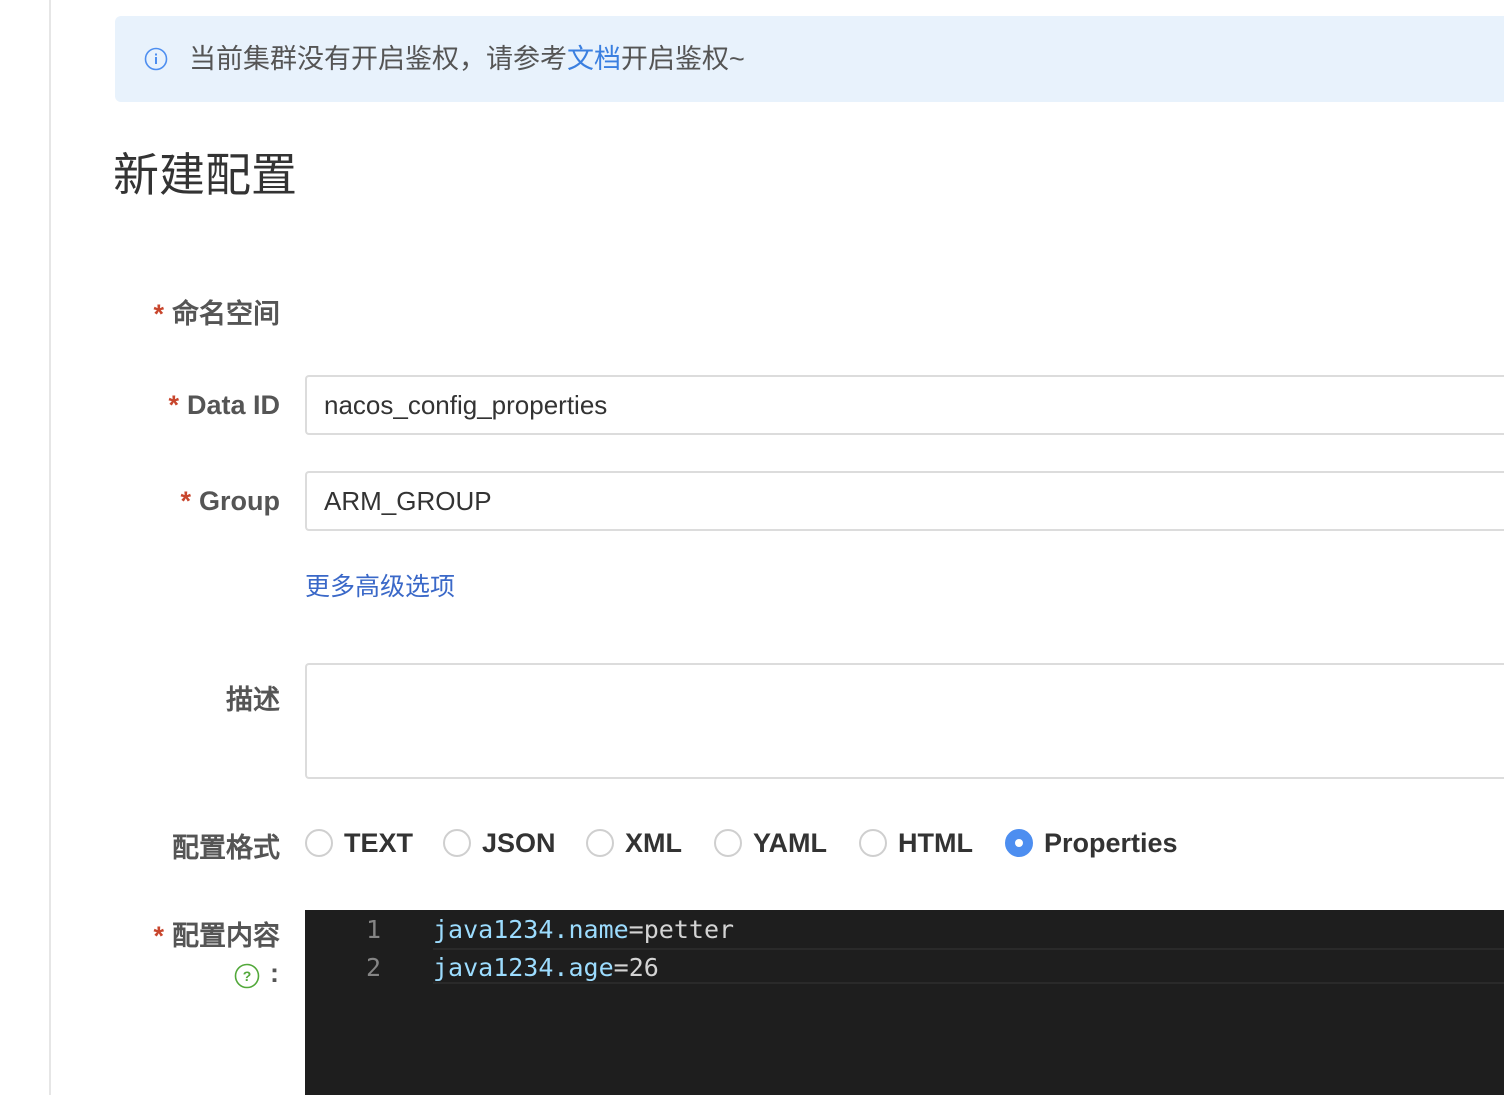 The image size is (1504, 1095). Describe the element at coordinates (274, 973) in the screenshot. I see `content-label-colon: :` at that location.